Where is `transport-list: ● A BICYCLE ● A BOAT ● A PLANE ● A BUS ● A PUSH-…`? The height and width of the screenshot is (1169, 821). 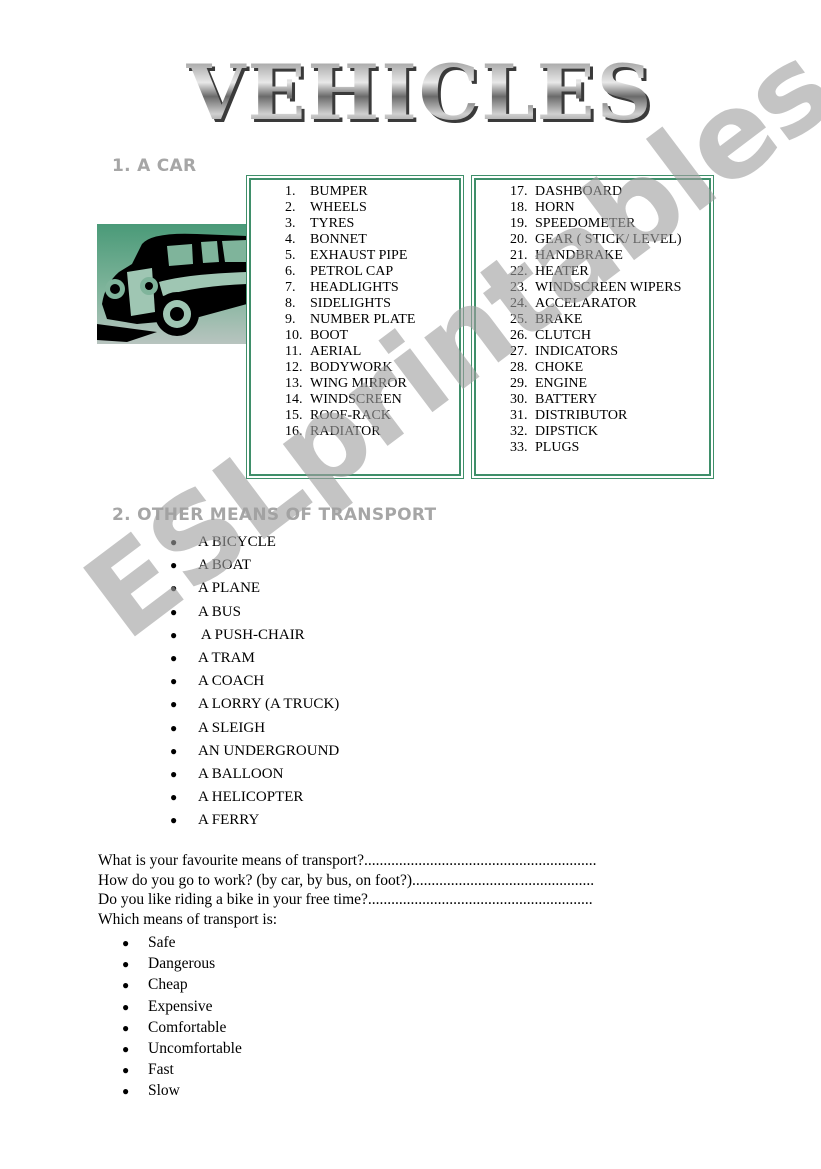
transport-list: ● A BICYCLE ● A BOAT ● A PLANE ● A BUS ● A PUSH-… is located at coordinates (254, 681).